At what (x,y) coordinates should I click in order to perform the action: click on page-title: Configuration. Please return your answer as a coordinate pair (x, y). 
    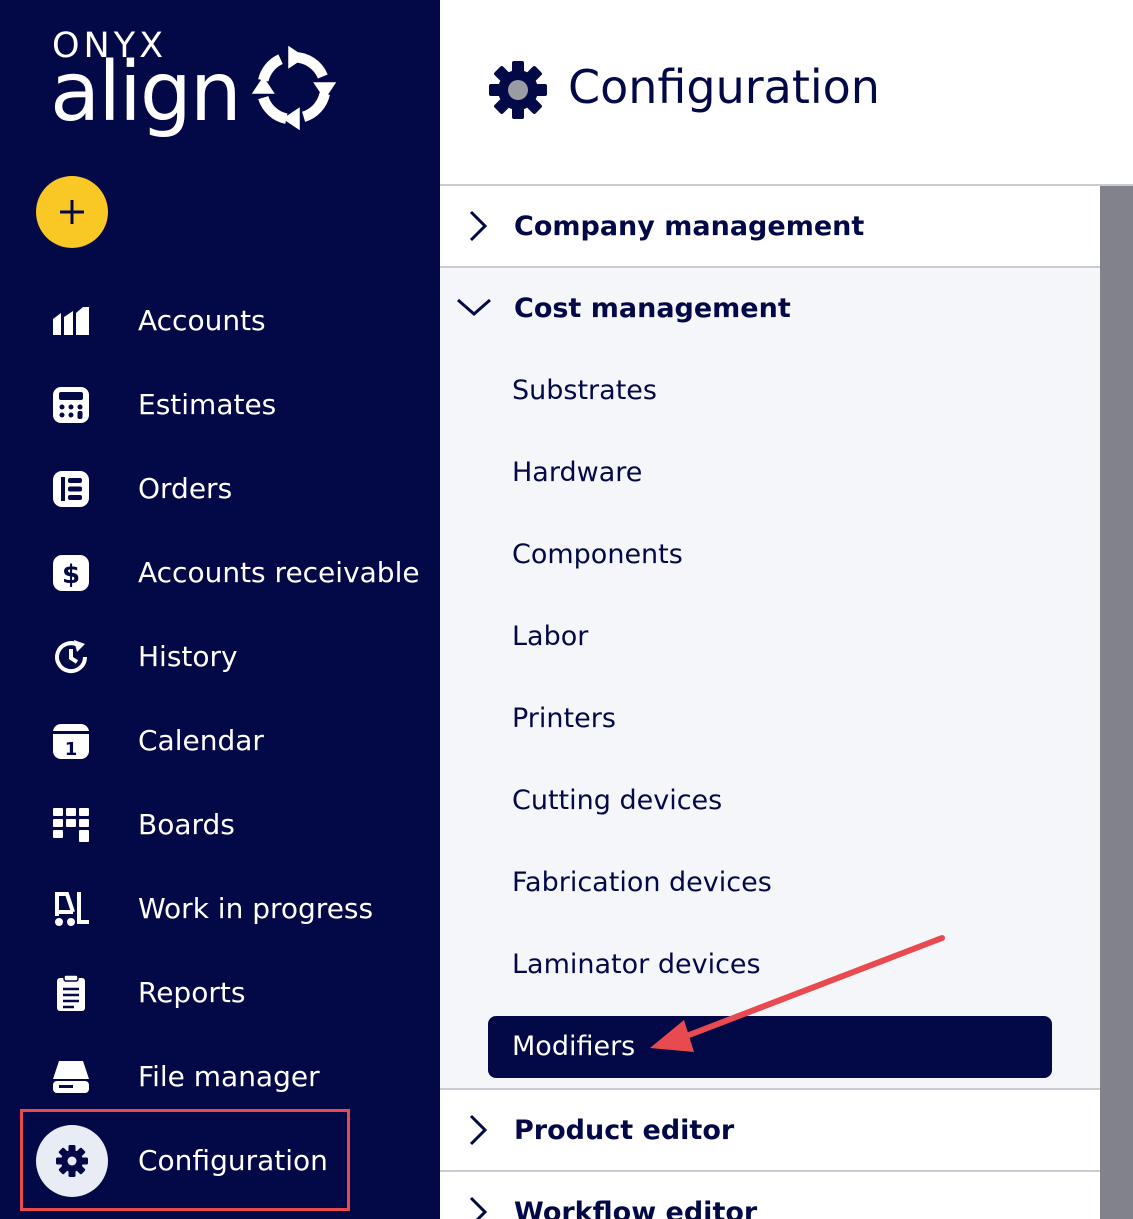
    Looking at the image, I should click on (724, 87).